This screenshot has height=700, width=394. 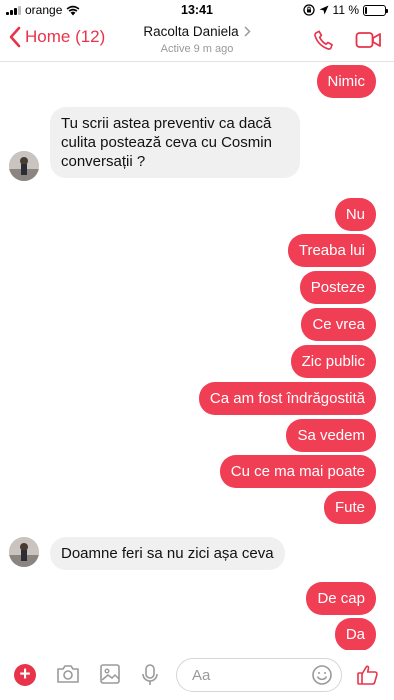 I want to click on battery-percent: 11 %, so click(x=345, y=10).